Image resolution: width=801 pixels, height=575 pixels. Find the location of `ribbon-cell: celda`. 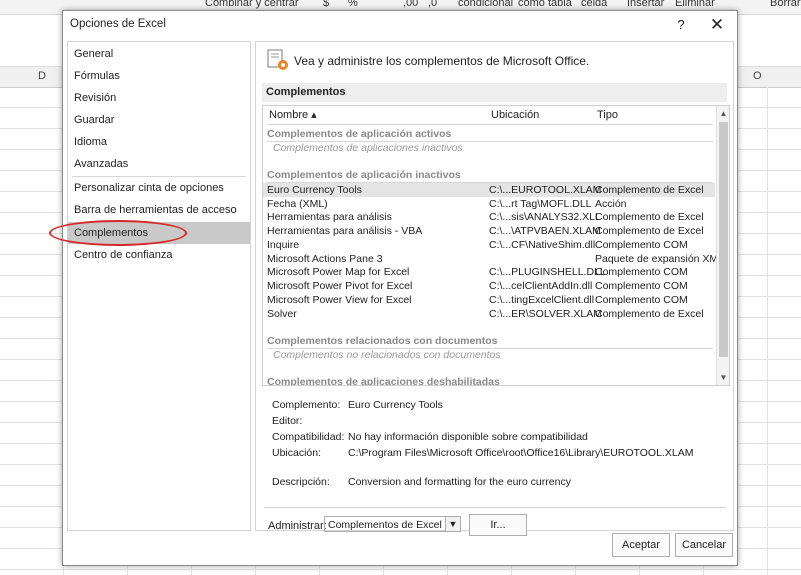

ribbon-cell: celda is located at coordinates (594, 4).